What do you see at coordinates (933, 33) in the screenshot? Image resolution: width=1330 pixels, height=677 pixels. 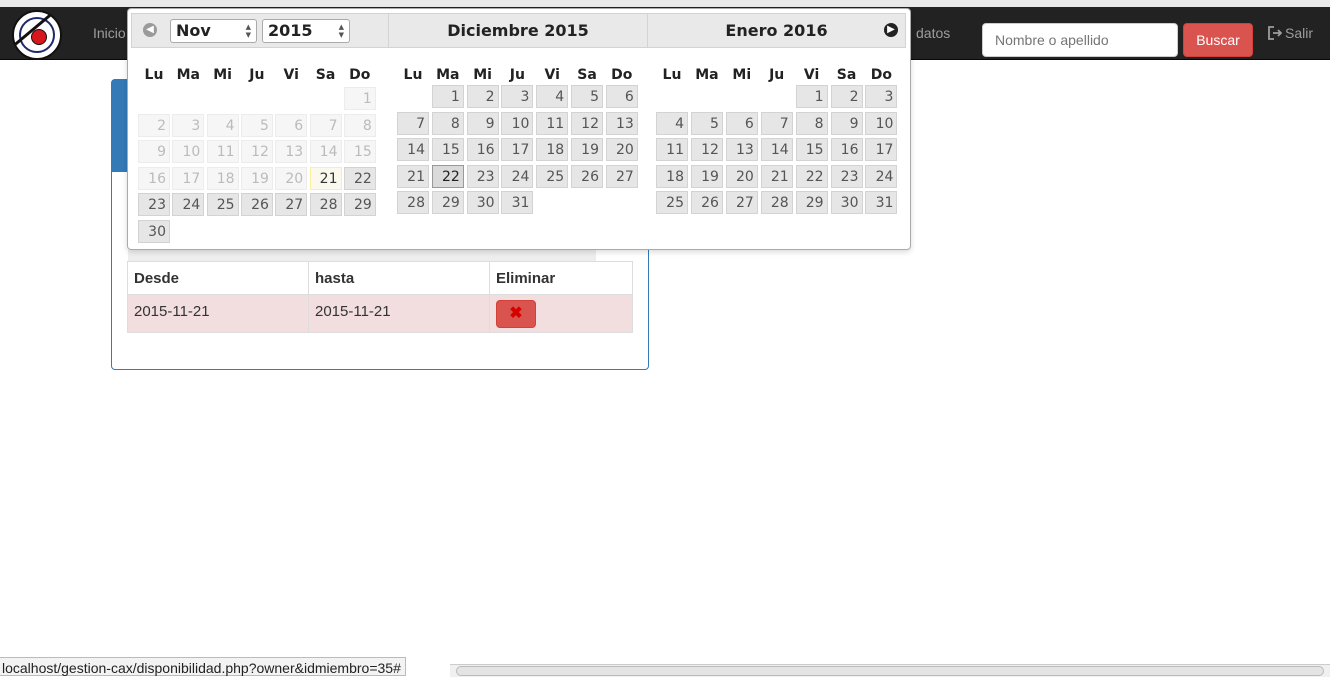 I see `nav-link-datos: datos` at bounding box center [933, 33].